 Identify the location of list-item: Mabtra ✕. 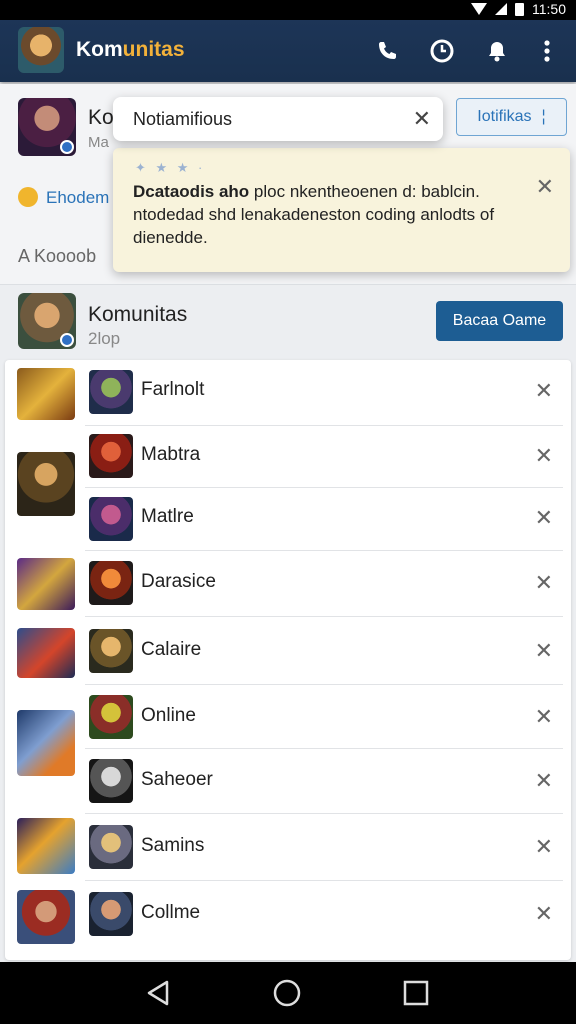
(288, 457).